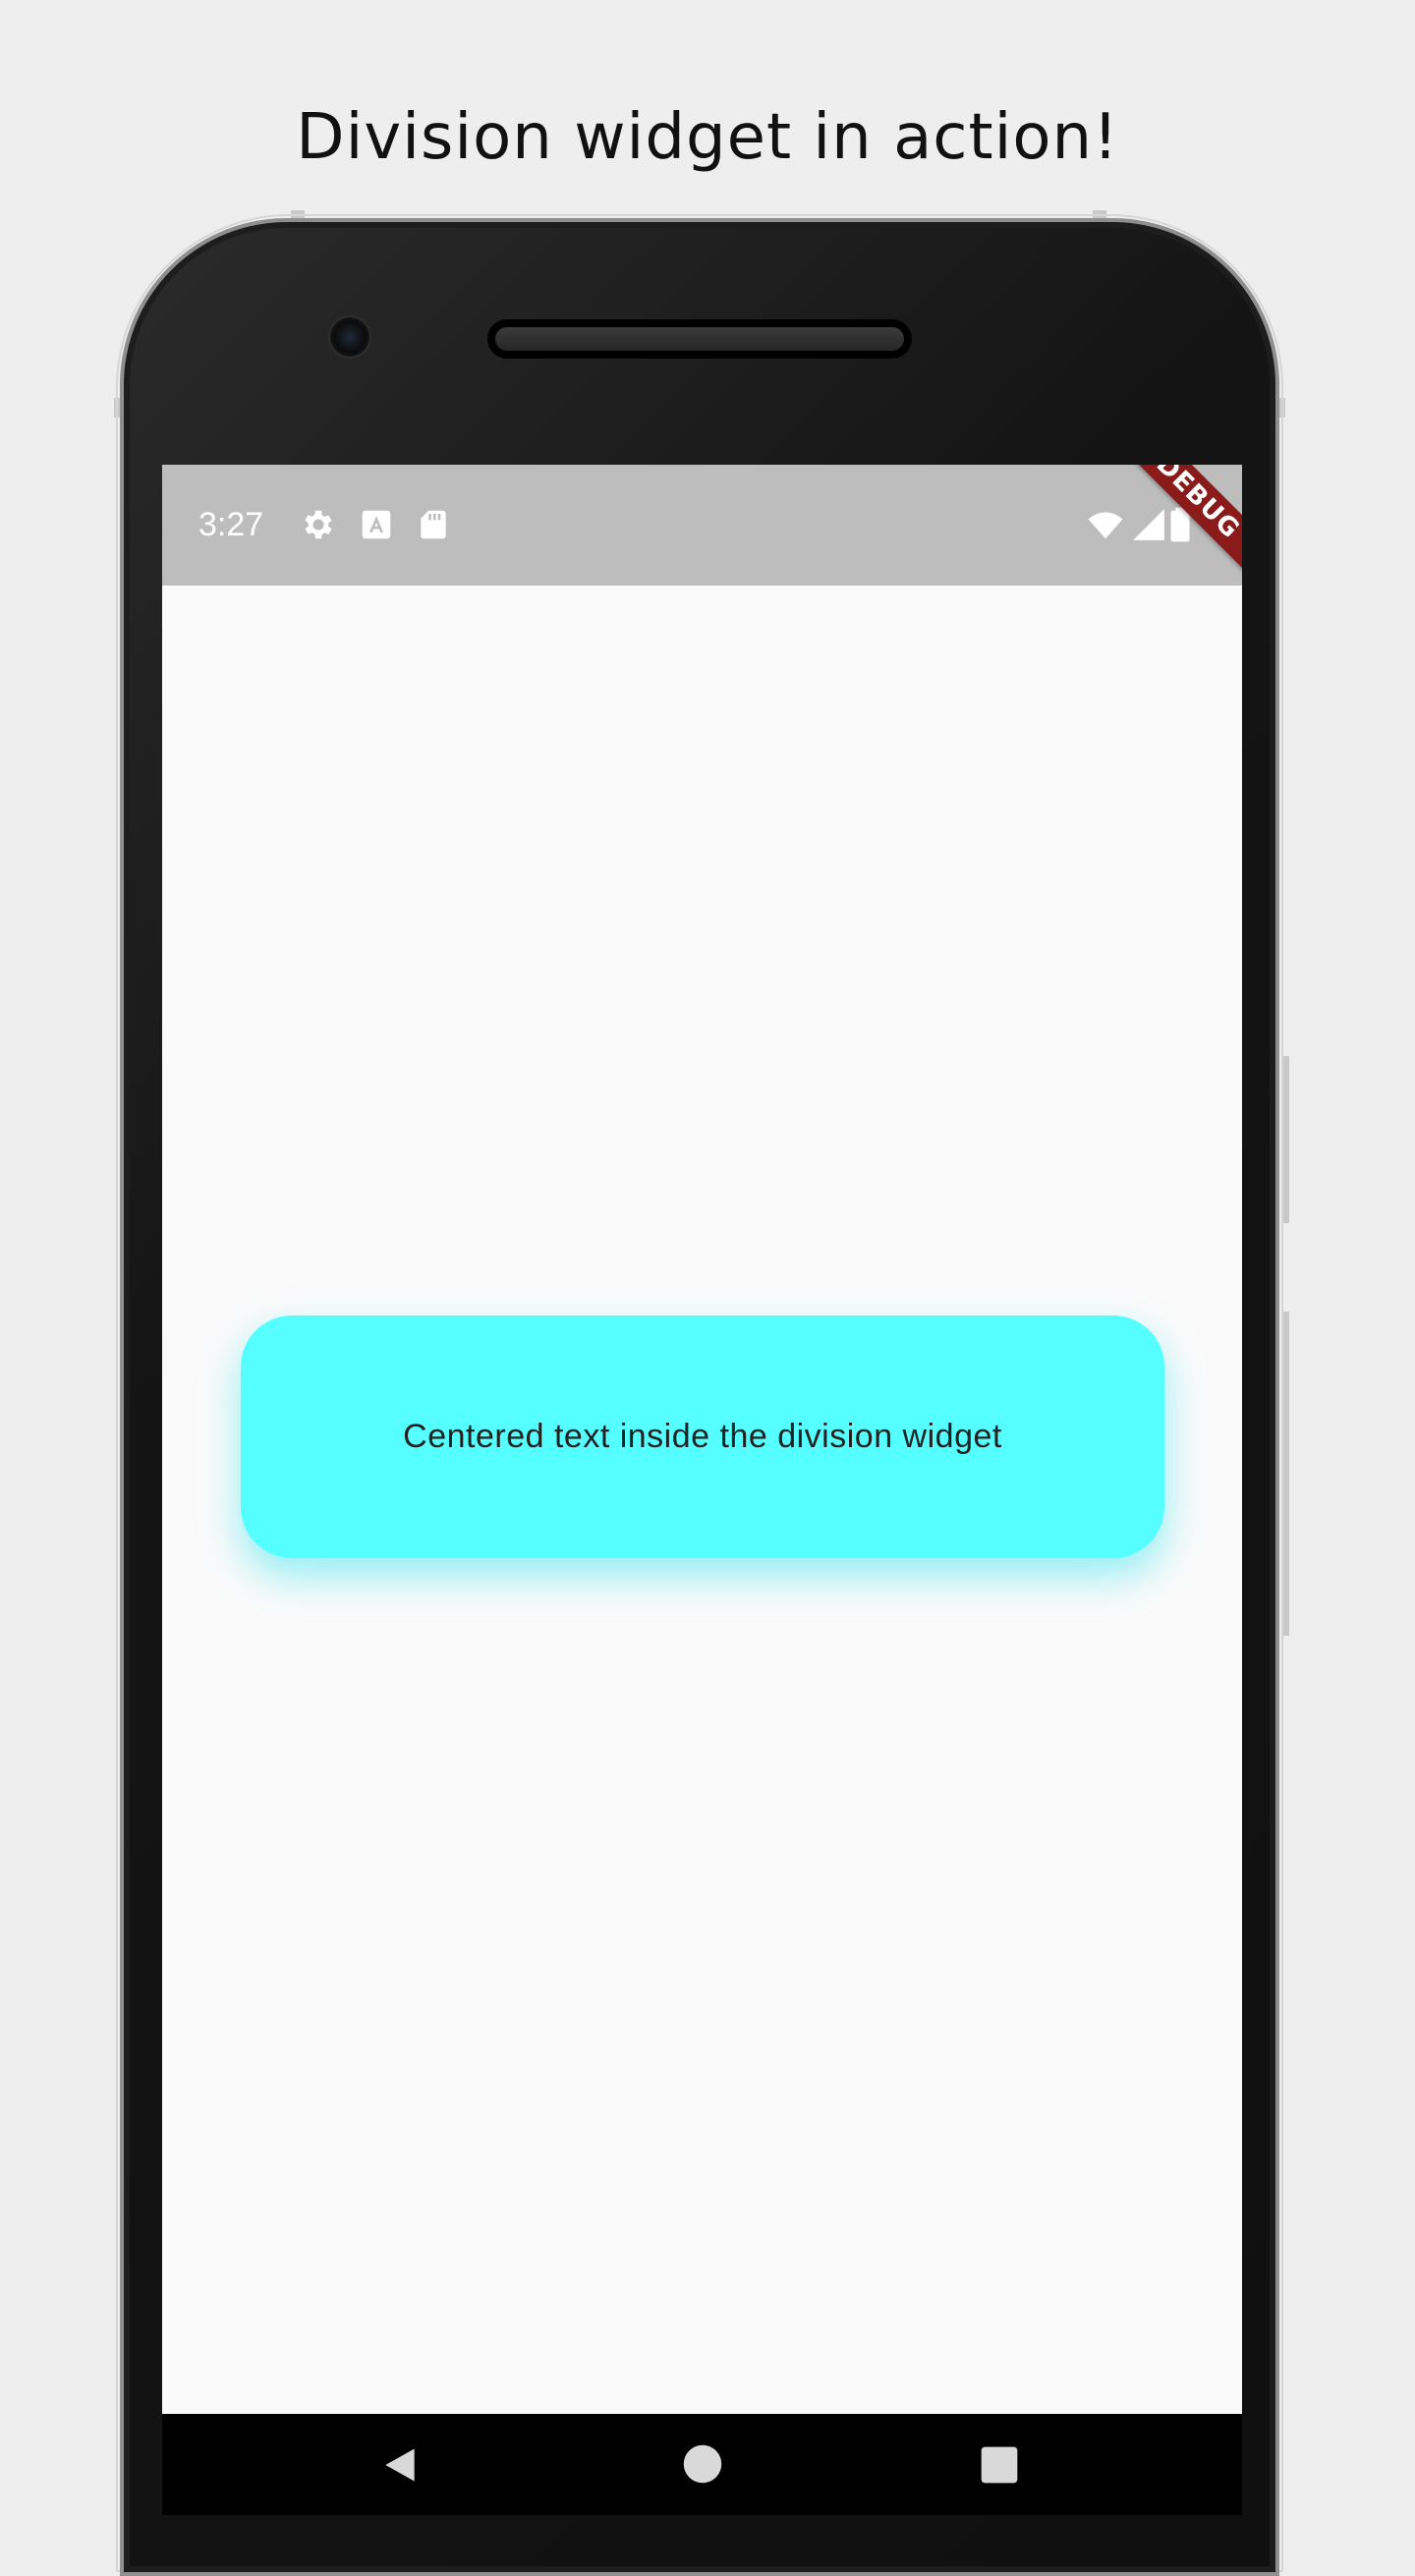 The height and width of the screenshot is (2576, 1415). What do you see at coordinates (349, 337) in the screenshot?
I see `front-camera` at bounding box center [349, 337].